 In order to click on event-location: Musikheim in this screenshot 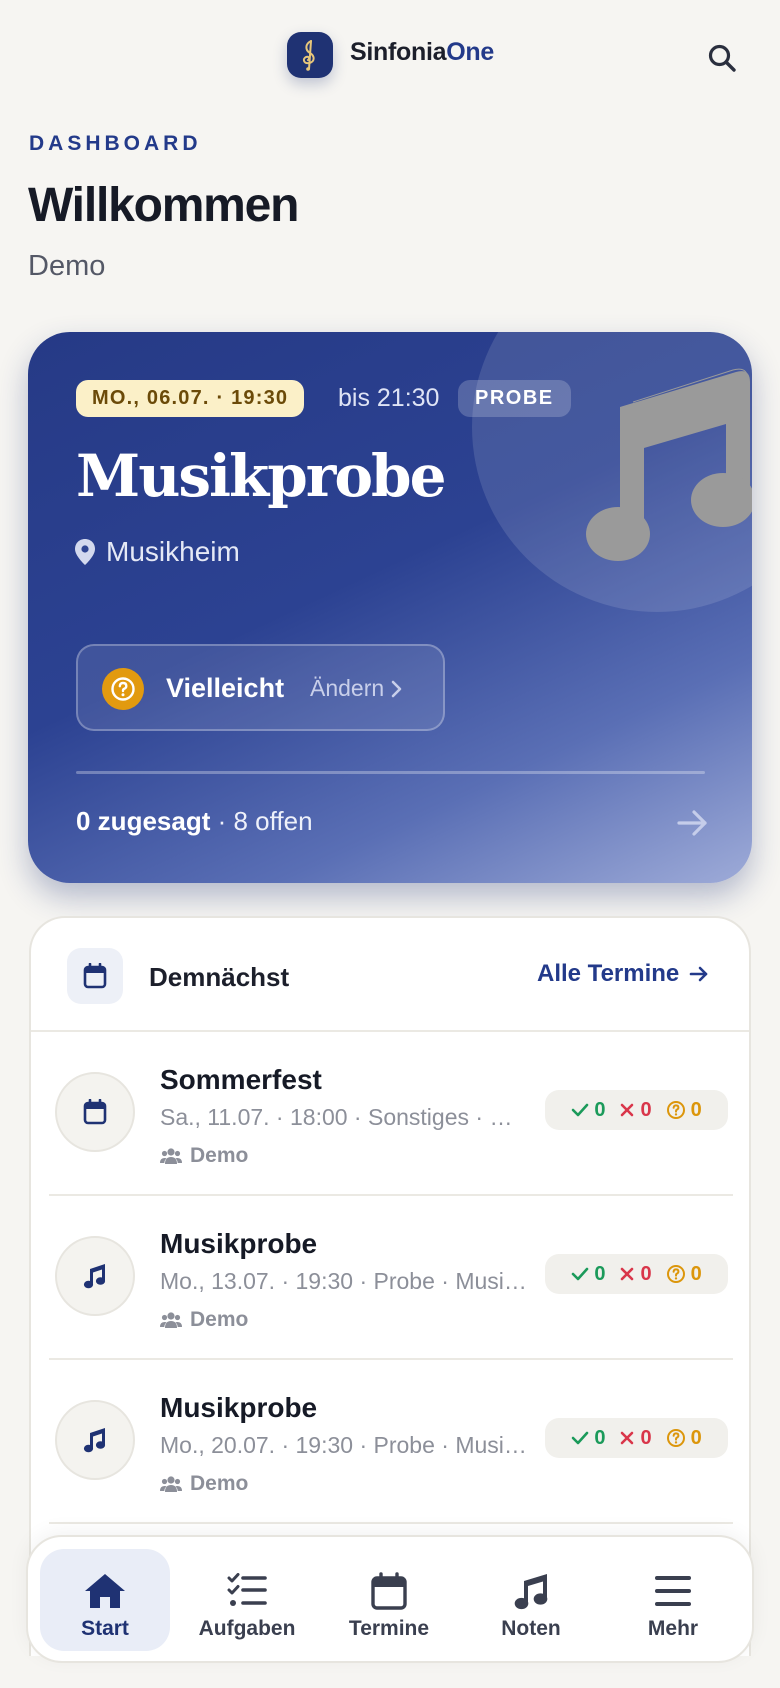, I will do `click(157, 552)`.